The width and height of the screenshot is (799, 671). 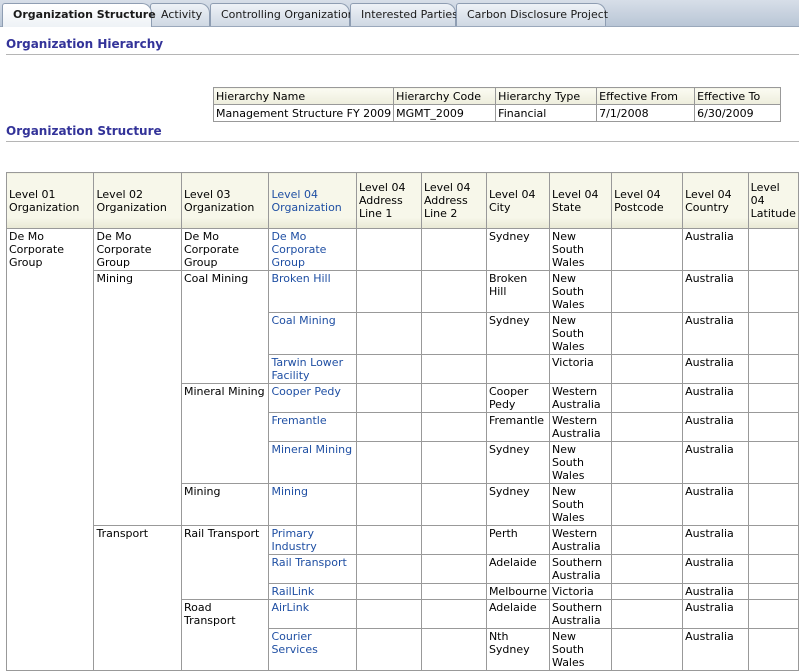 What do you see at coordinates (225, 504) in the screenshot?
I see `level03-cell: Mining` at bounding box center [225, 504].